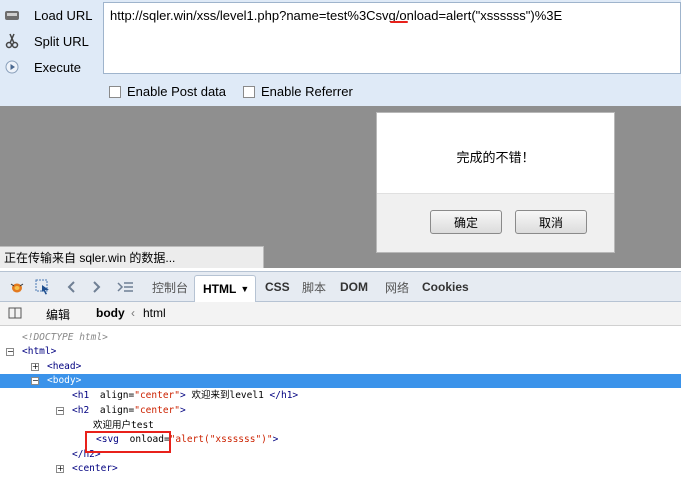 This screenshot has height=481, width=681. What do you see at coordinates (227, 395) in the screenshot?
I see `h1-text: 欢迎来到level1` at bounding box center [227, 395].